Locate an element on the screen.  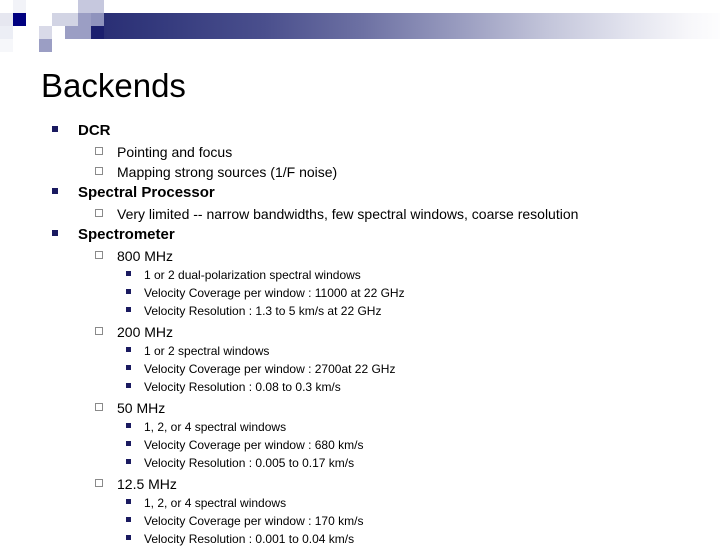
bullet-l2-label: Pointing and focus is located at coordinates (175, 152).